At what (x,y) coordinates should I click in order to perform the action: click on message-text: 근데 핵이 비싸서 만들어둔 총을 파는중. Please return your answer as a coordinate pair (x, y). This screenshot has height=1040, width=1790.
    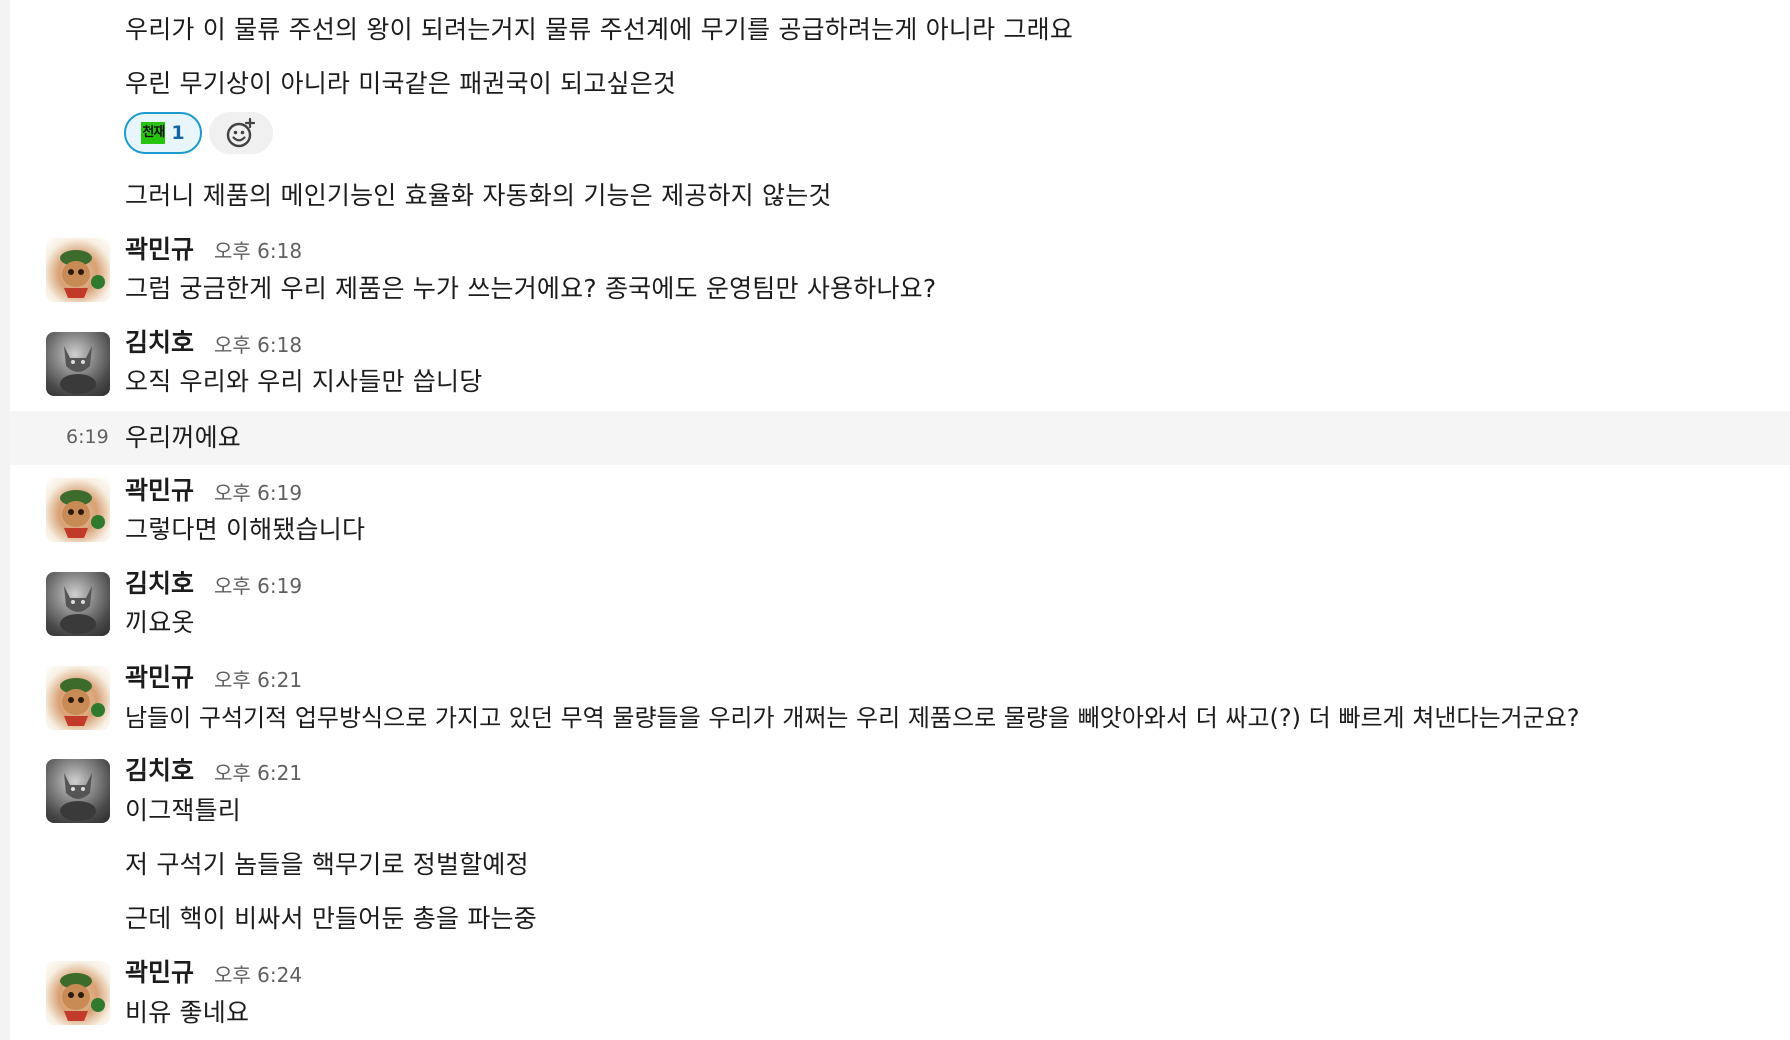
    Looking at the image, I should click on (331, 918).